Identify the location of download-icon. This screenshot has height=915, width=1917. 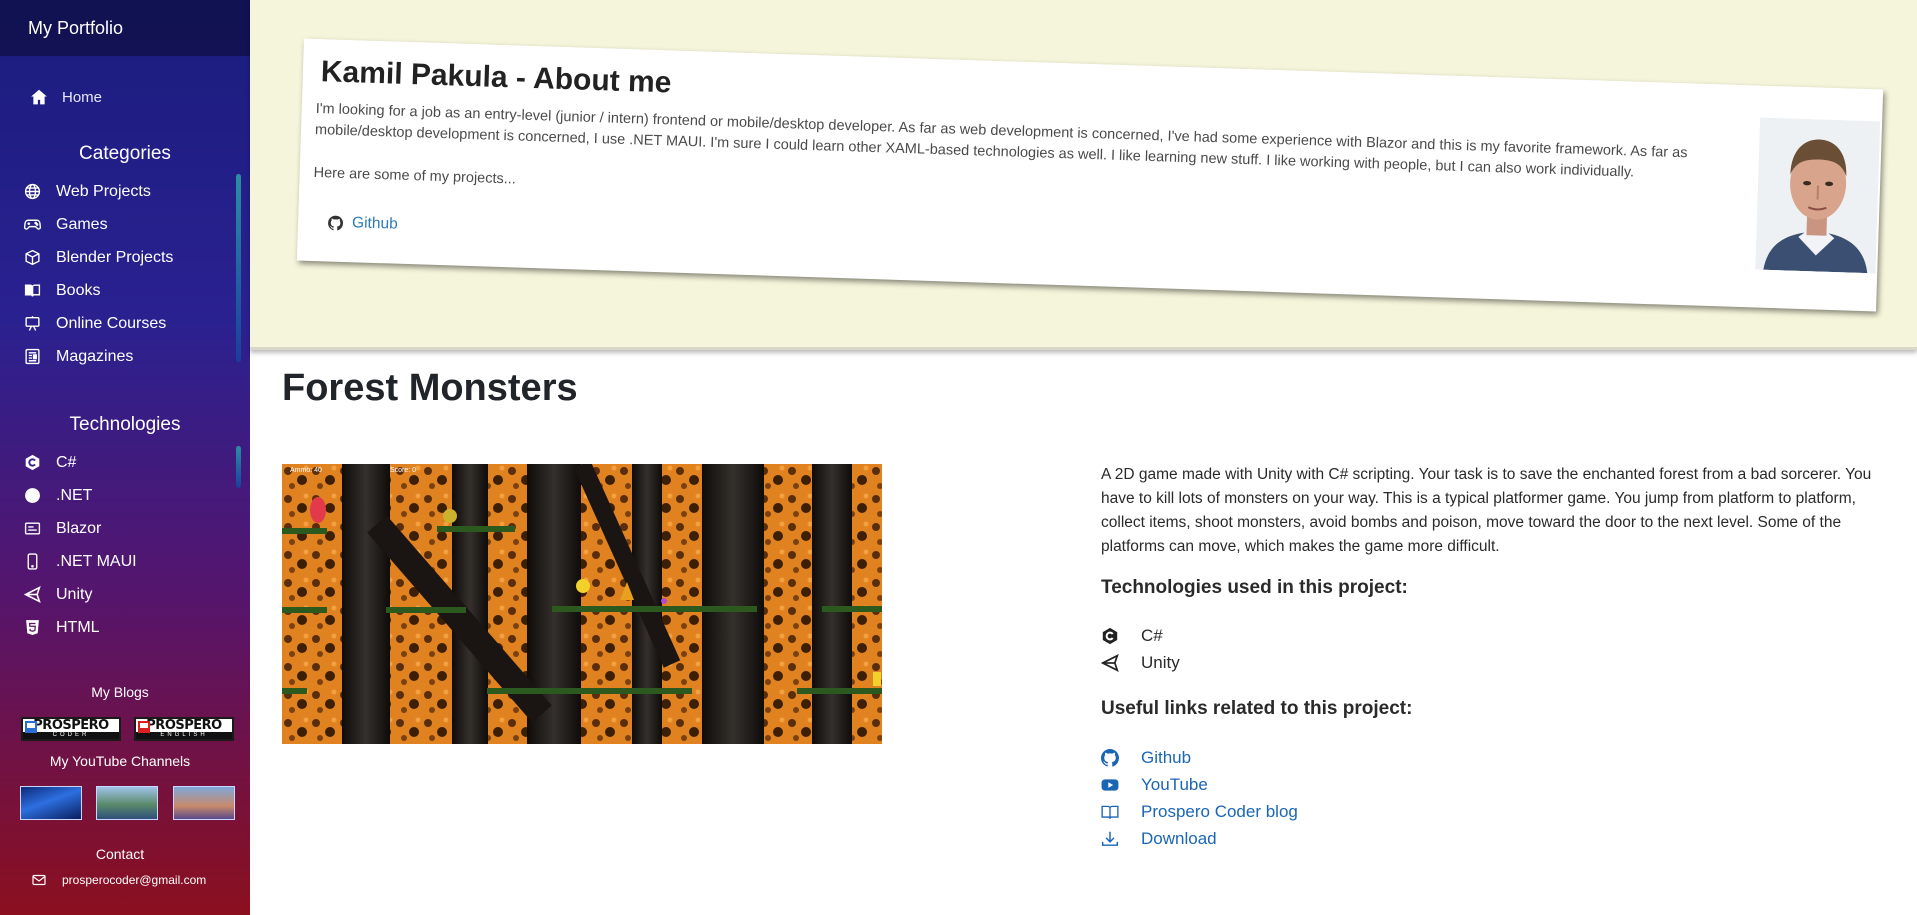
(1110, 838).